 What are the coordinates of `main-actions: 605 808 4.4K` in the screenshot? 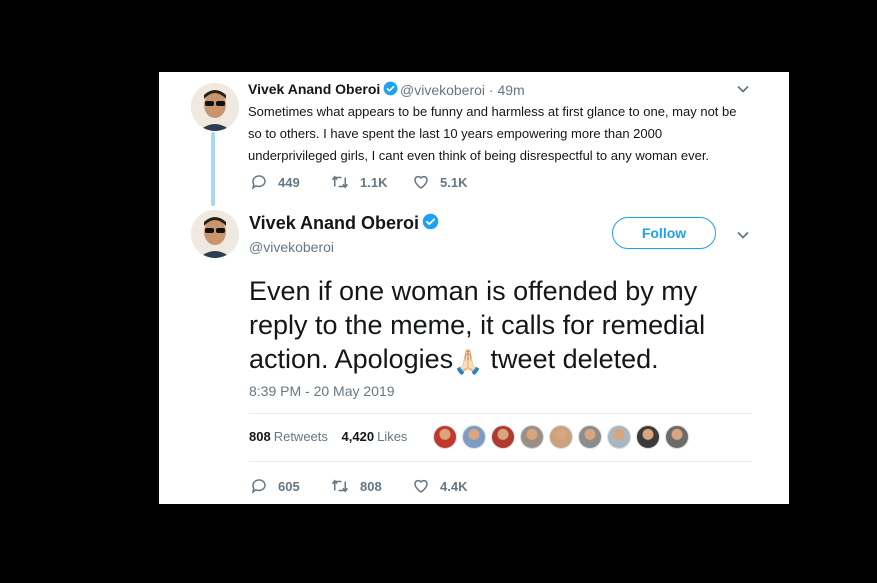 It's located at (358, 486).